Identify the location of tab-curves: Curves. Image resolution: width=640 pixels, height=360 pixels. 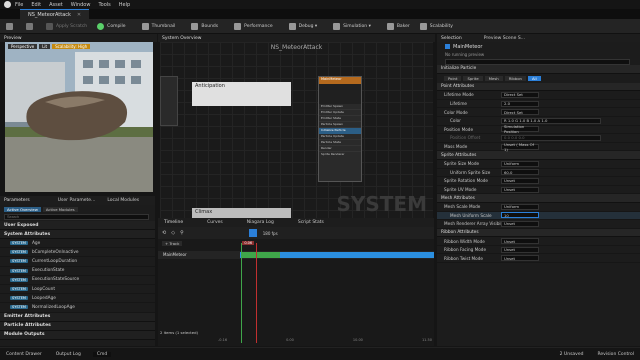
(215, 222).